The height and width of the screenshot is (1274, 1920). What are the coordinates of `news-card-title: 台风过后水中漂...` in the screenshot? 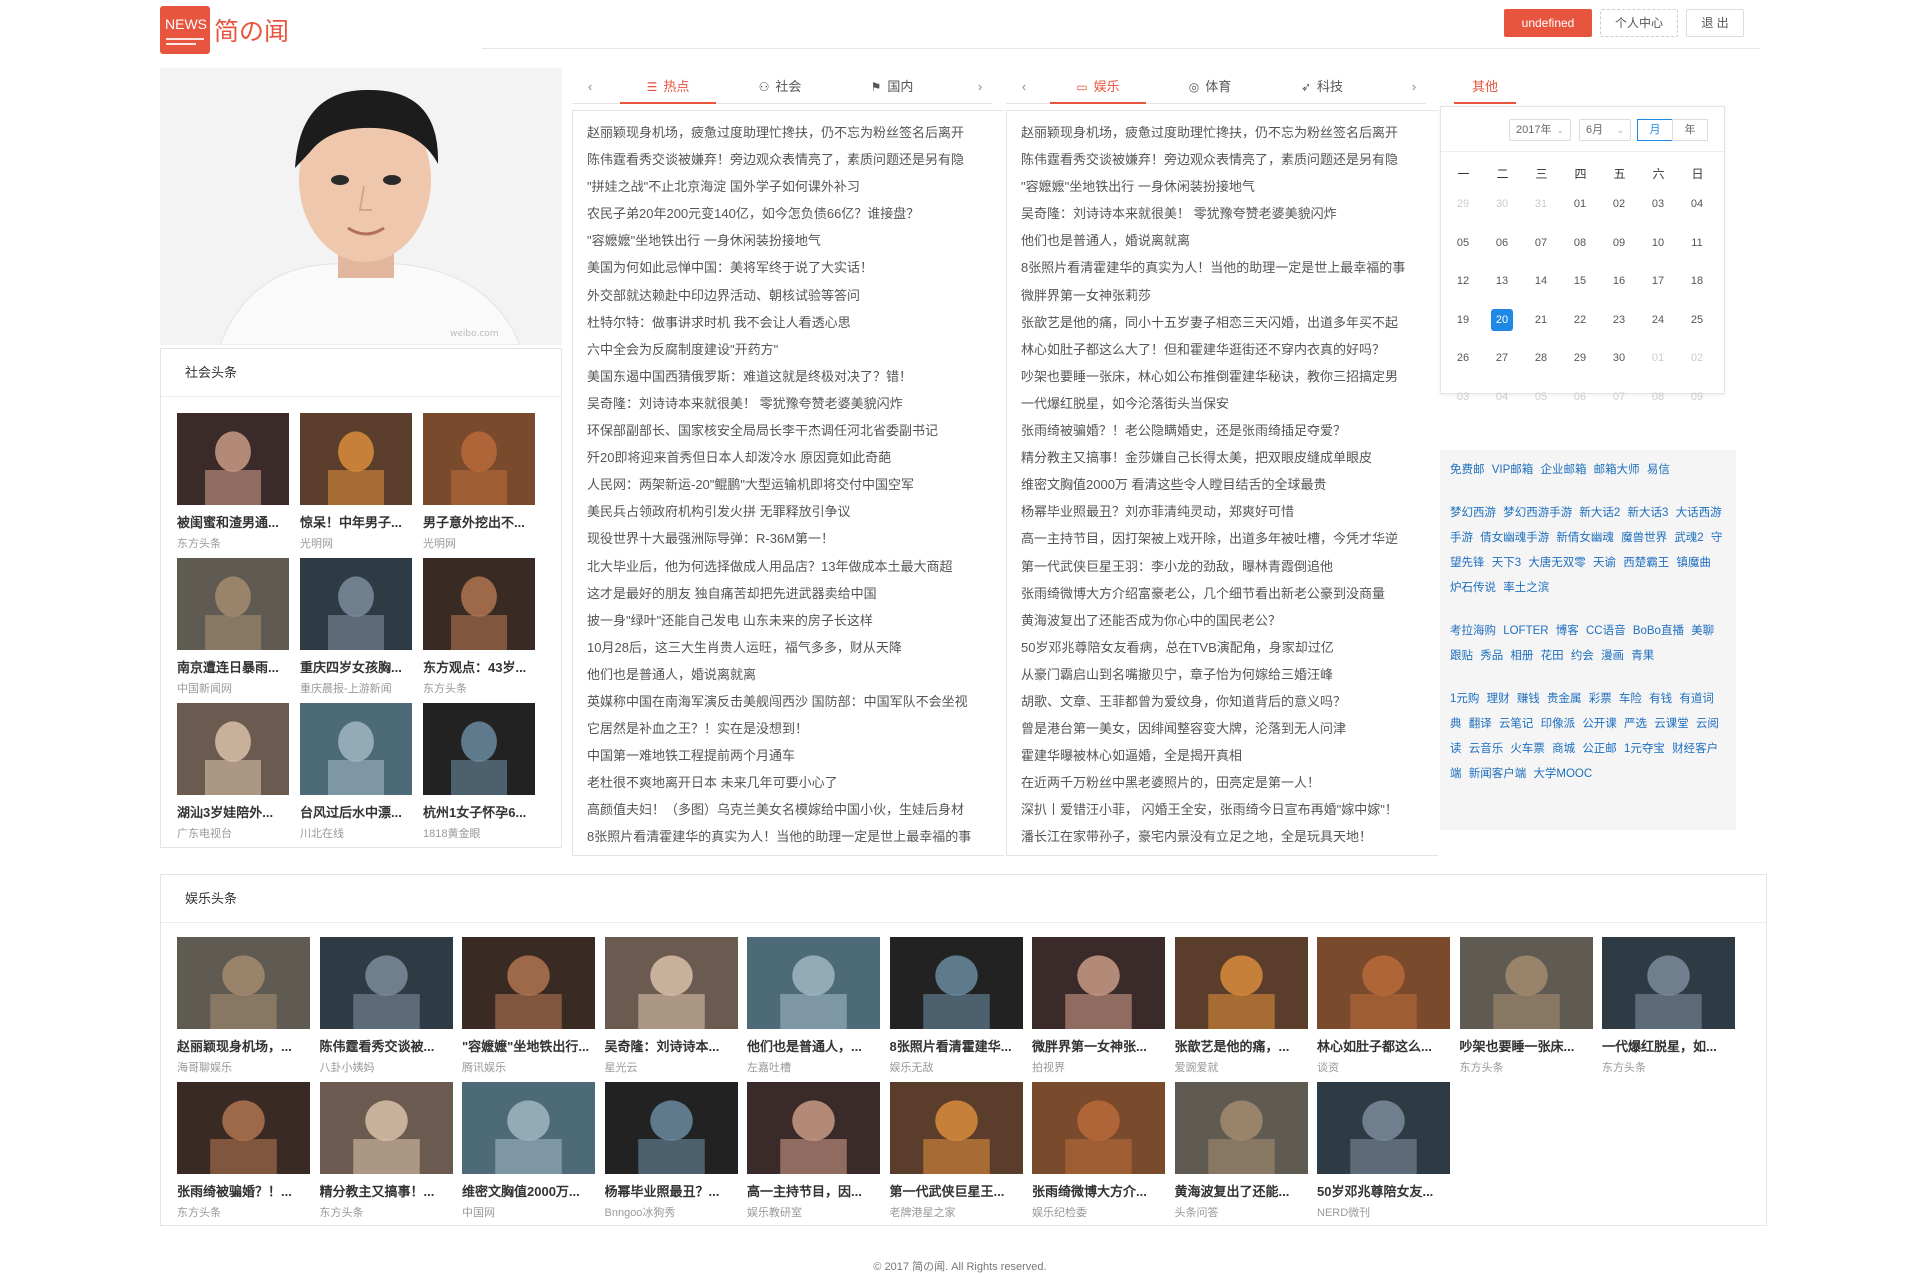 It's located at (356, 811).